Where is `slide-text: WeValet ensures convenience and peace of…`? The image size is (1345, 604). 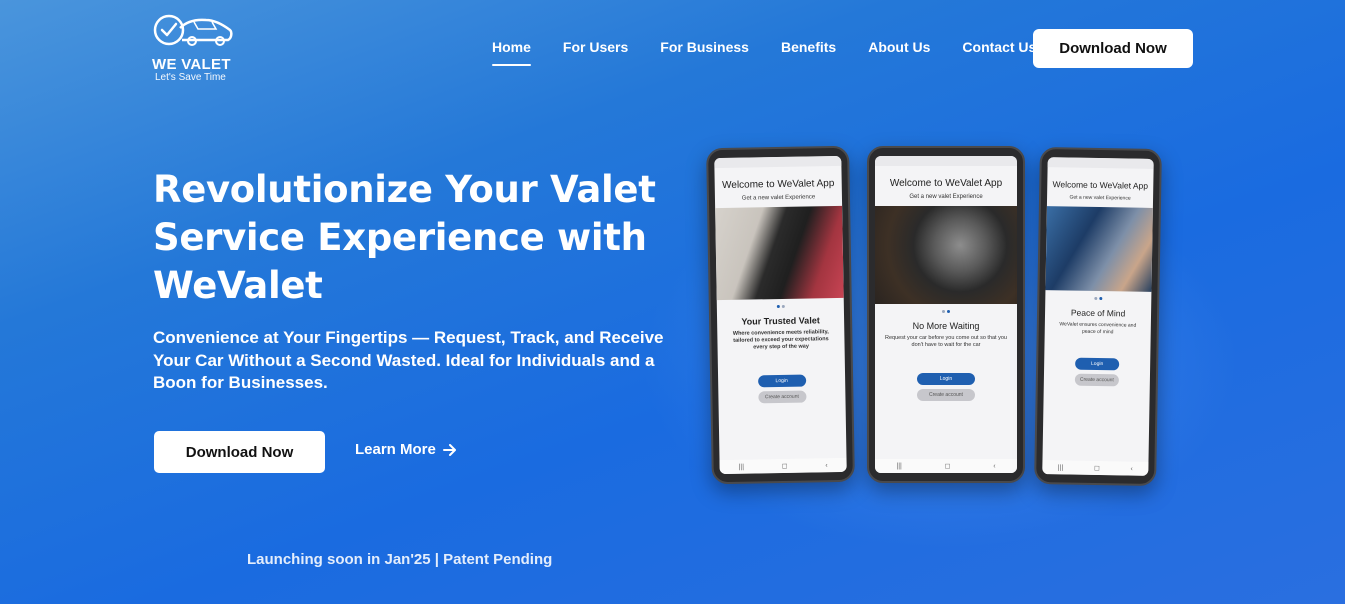
slide-text: WeValet ensures convenience and peace of… is located at coordinates (1098, 328).